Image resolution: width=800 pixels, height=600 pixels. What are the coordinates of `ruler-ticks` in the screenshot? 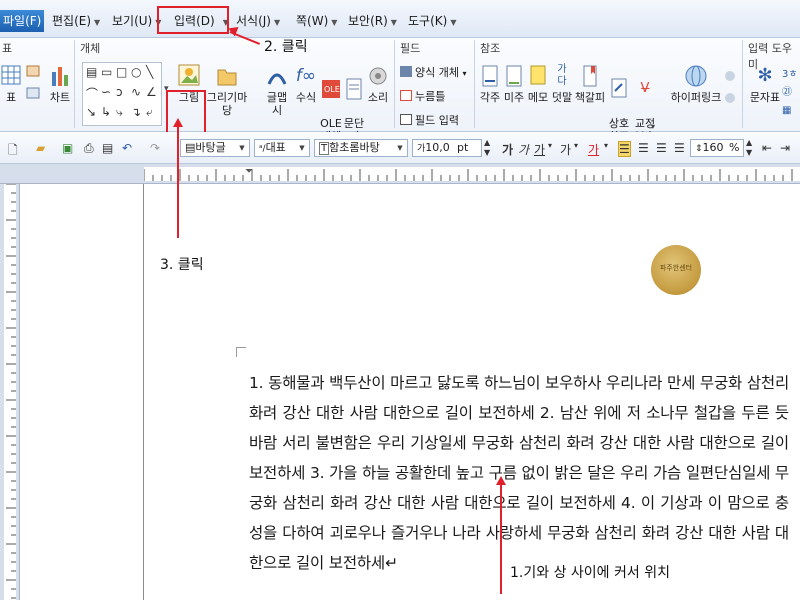 It's located at (468, 175).